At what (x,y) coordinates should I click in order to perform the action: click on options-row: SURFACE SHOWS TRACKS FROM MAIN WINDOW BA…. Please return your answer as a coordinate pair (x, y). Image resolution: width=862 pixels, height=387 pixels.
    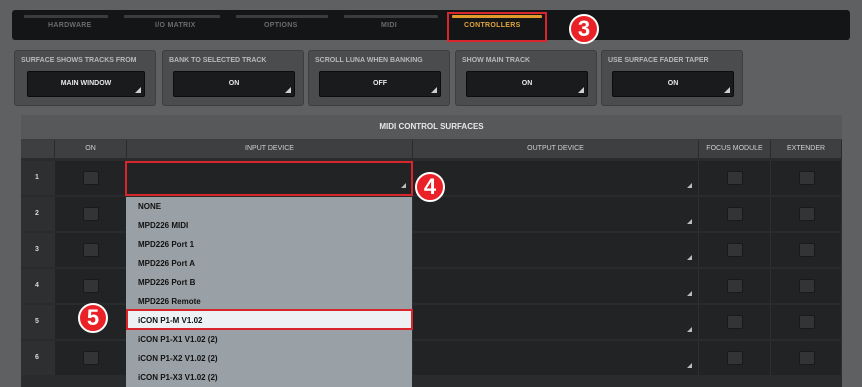
    Looking at the image, I should click on (431, 79).